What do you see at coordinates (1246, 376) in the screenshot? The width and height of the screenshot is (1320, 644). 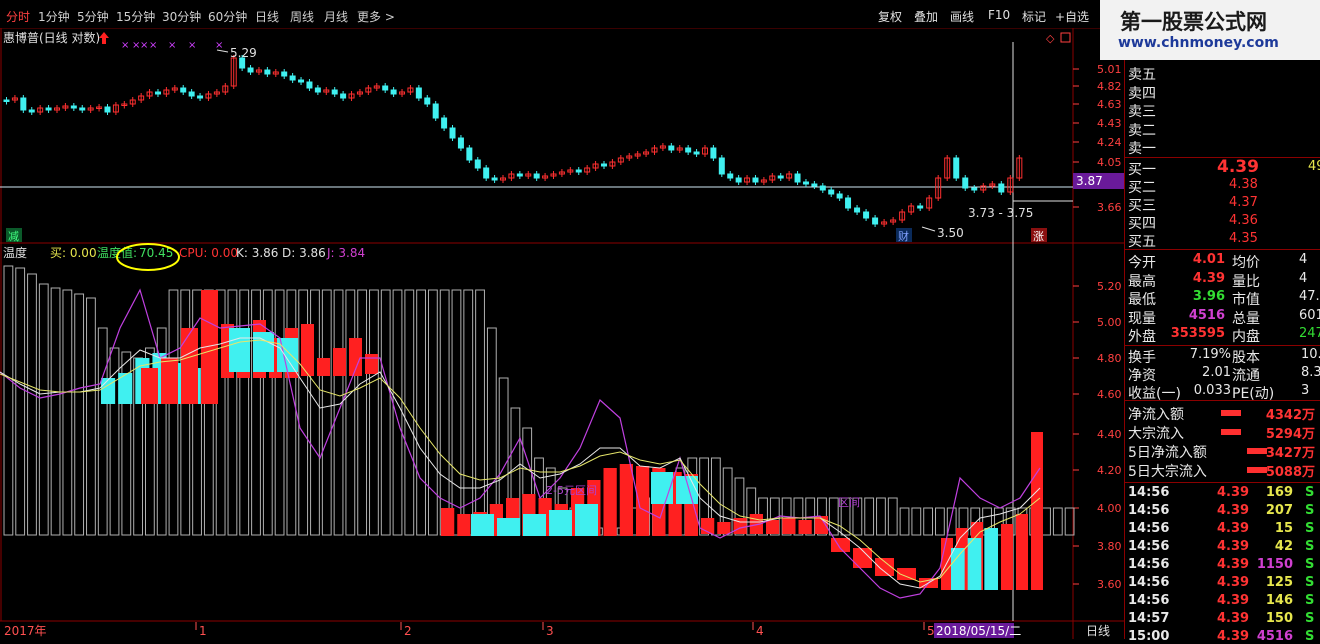 I see `fundamental-label: 流通` at bounding box center [1246, 376].